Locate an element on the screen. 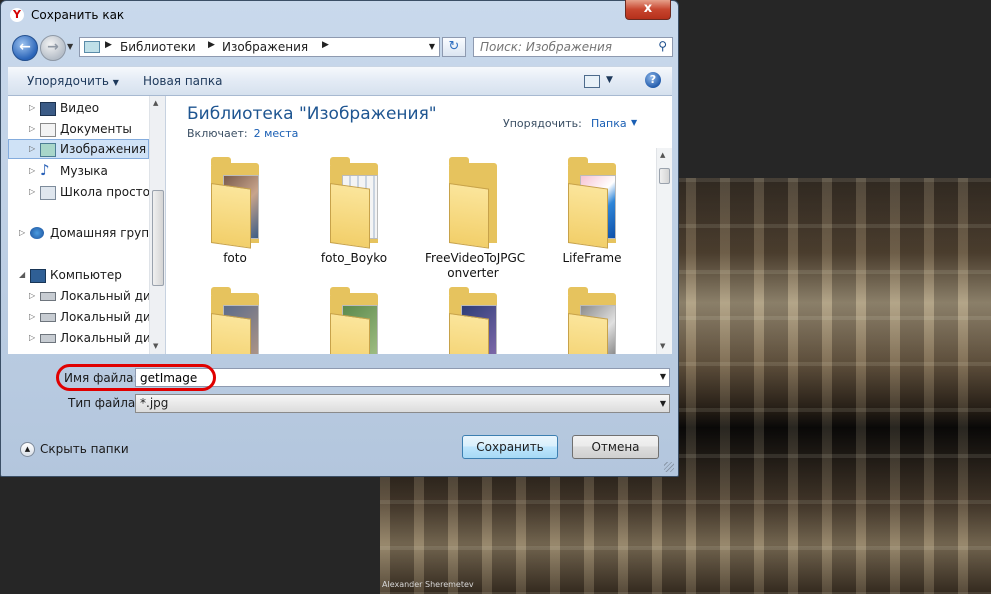 The width and height of the screenshot is (991, 594). save-button: Сохранить is located at coordinates (510, 447).